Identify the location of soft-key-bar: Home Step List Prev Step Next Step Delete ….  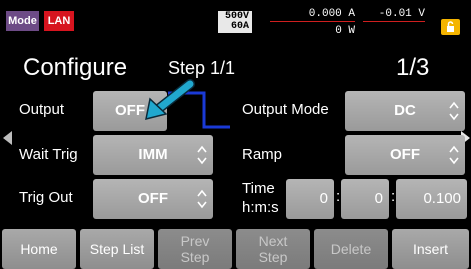
(235, 249).